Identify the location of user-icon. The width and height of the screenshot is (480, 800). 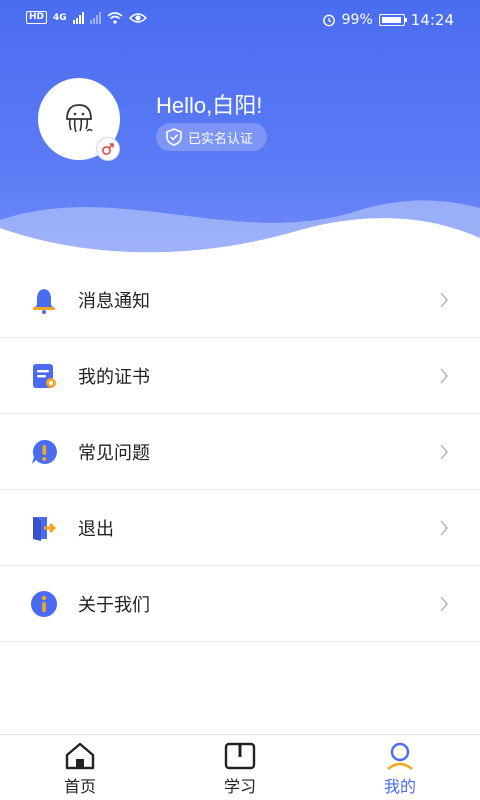
(400, 756).